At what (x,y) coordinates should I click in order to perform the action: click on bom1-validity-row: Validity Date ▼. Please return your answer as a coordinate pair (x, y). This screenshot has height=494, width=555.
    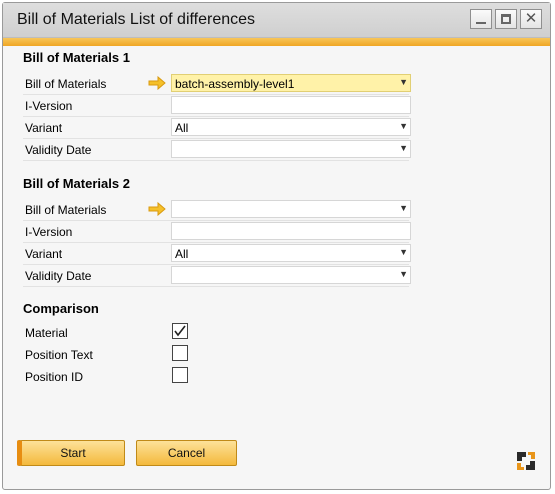
    Looking at the image, I should click on (217, 150).